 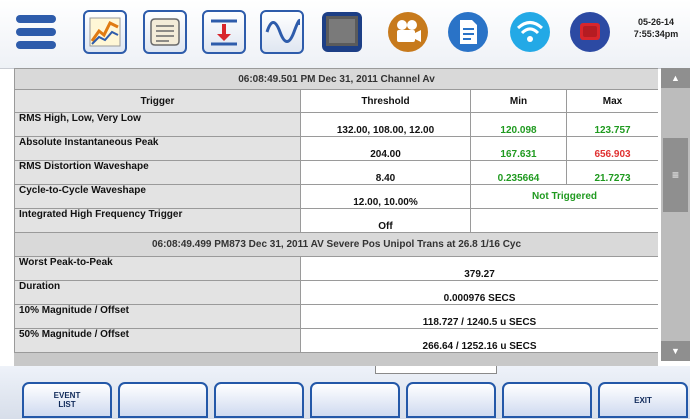 I want to click on detail-value: 118.727 / 1240.5 u SECS, so click(x=478, y=316).